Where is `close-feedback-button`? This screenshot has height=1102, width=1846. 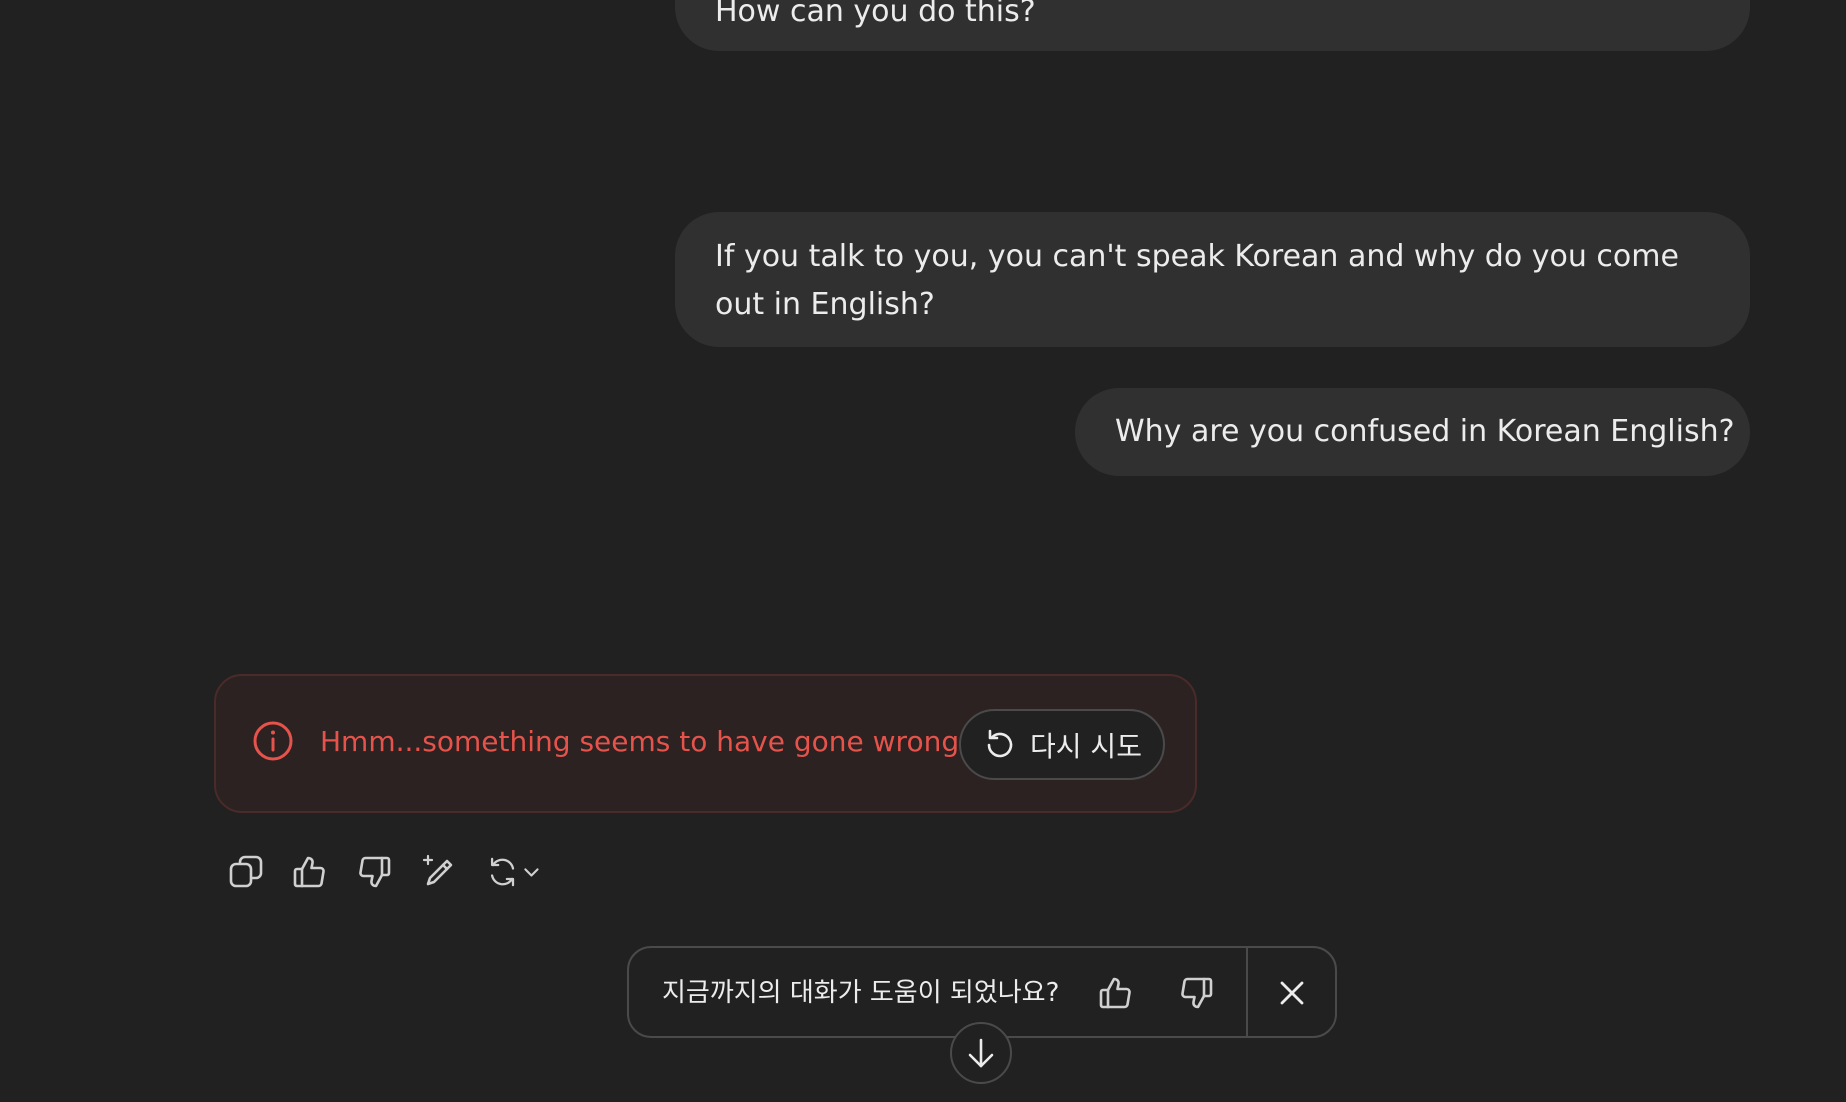 close-feedback-button is located at coordinates (1292, 993).